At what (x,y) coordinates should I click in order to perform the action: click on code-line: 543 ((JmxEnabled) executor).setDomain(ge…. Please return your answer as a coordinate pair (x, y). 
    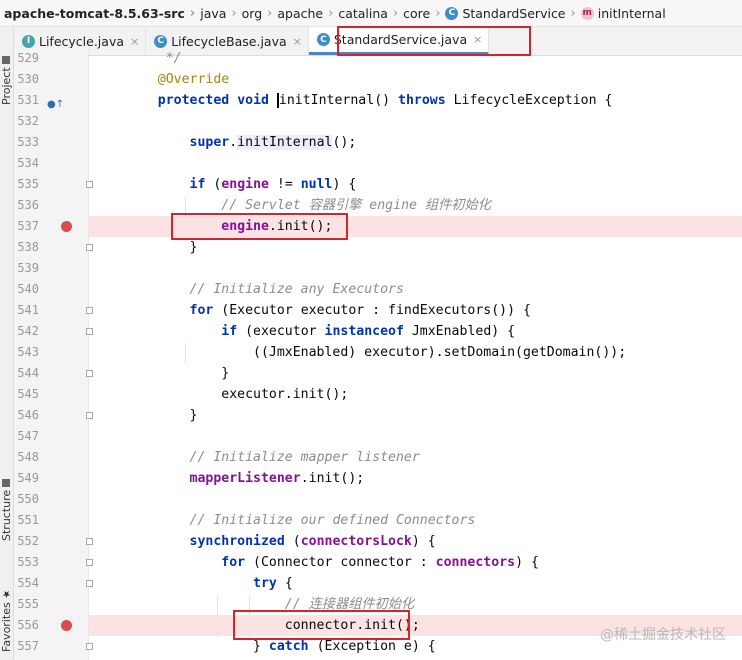
    Looking at the image, I should click on (378, 352).